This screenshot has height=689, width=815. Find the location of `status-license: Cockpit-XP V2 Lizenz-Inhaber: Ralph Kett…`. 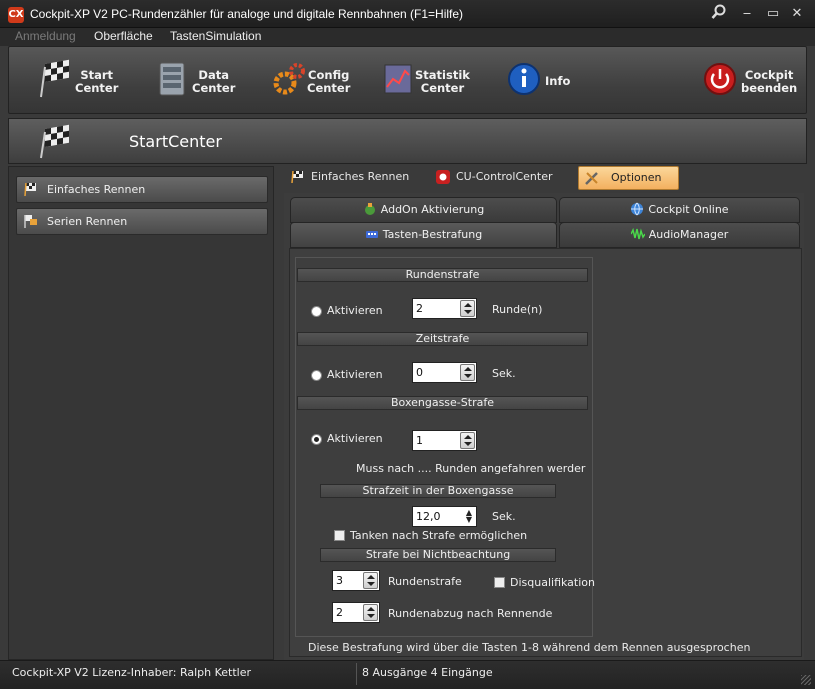

status-license: Cockpit-XP V2 Lizenz-Inhaber: Ralph Kett… is located at coordinates (131, 672).